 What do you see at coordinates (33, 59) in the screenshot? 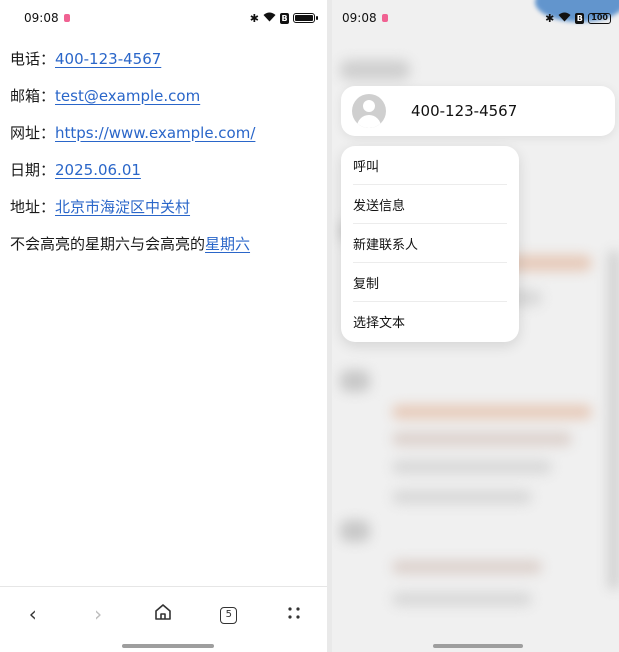
I see `phone-label: 电话：` at bounding box center [33, 59].